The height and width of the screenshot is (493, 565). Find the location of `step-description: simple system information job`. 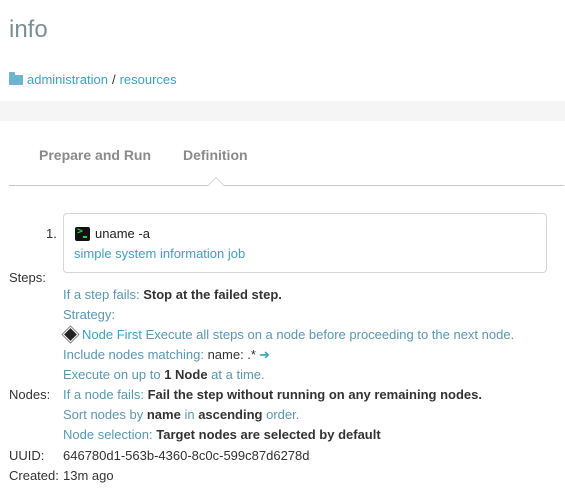

step-description: simple system information job is located at coordinates (160, 253).